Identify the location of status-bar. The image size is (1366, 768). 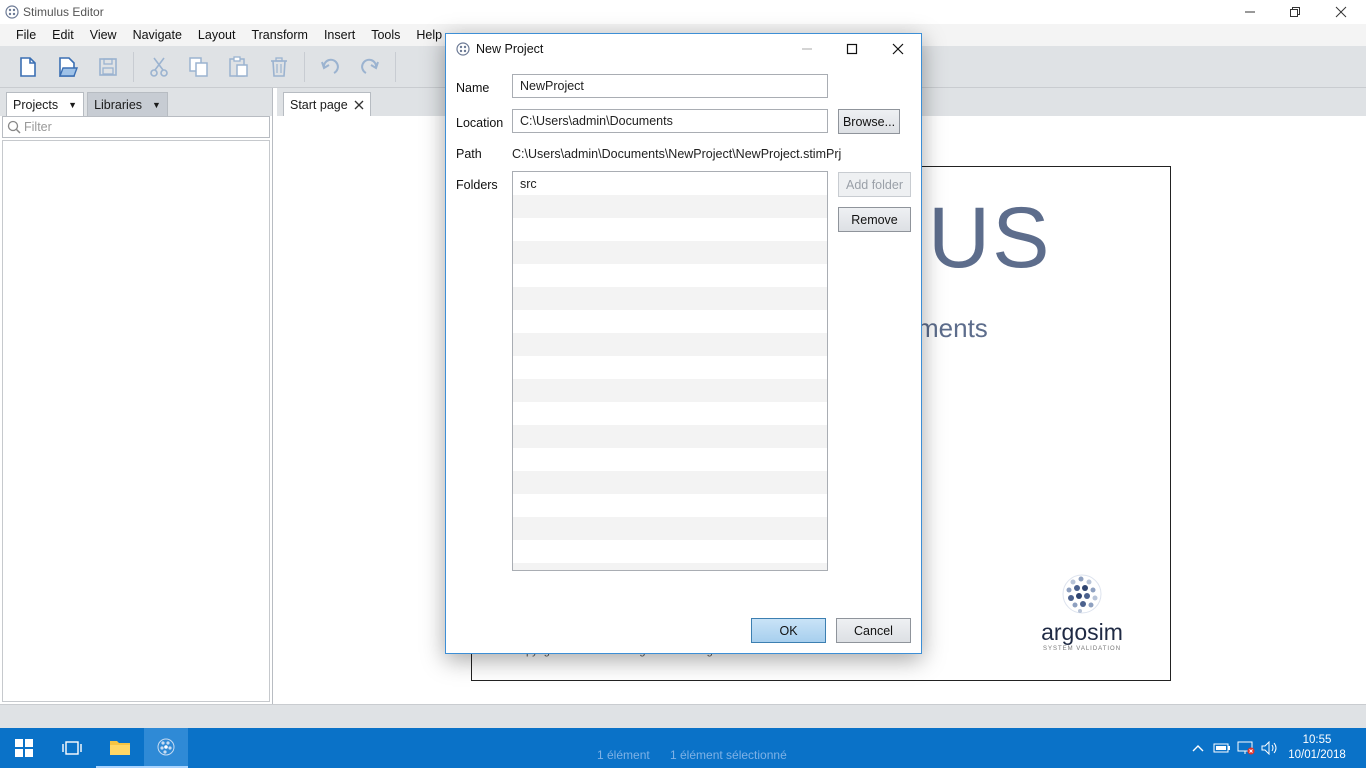
(683, 716).